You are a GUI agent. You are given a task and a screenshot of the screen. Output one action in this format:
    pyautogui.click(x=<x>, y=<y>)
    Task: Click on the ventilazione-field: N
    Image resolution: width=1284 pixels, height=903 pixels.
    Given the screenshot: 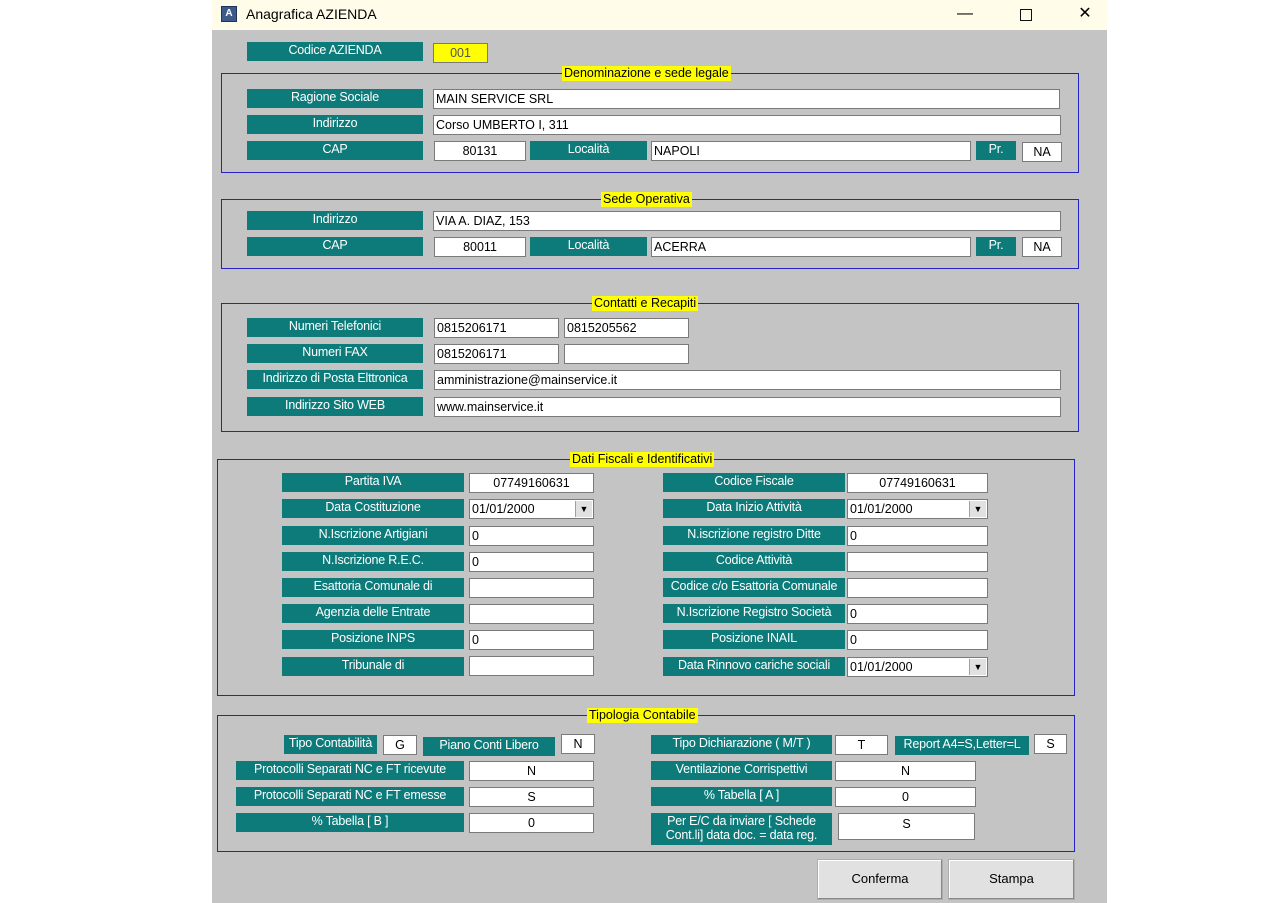 What is the action you would take?
    pyautogui.click(x=905, y=771)
    